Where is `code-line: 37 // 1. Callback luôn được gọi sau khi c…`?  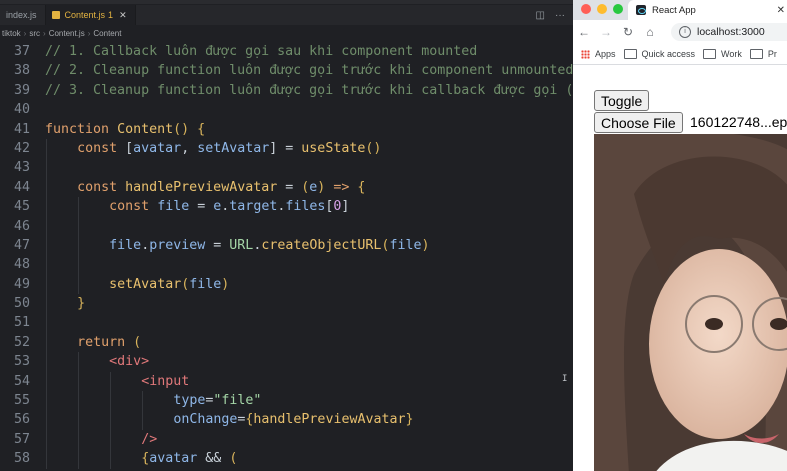
code-line: 37 // 1. Callback luôn được gọi sau khi c… is located at coordinates (286, 51).